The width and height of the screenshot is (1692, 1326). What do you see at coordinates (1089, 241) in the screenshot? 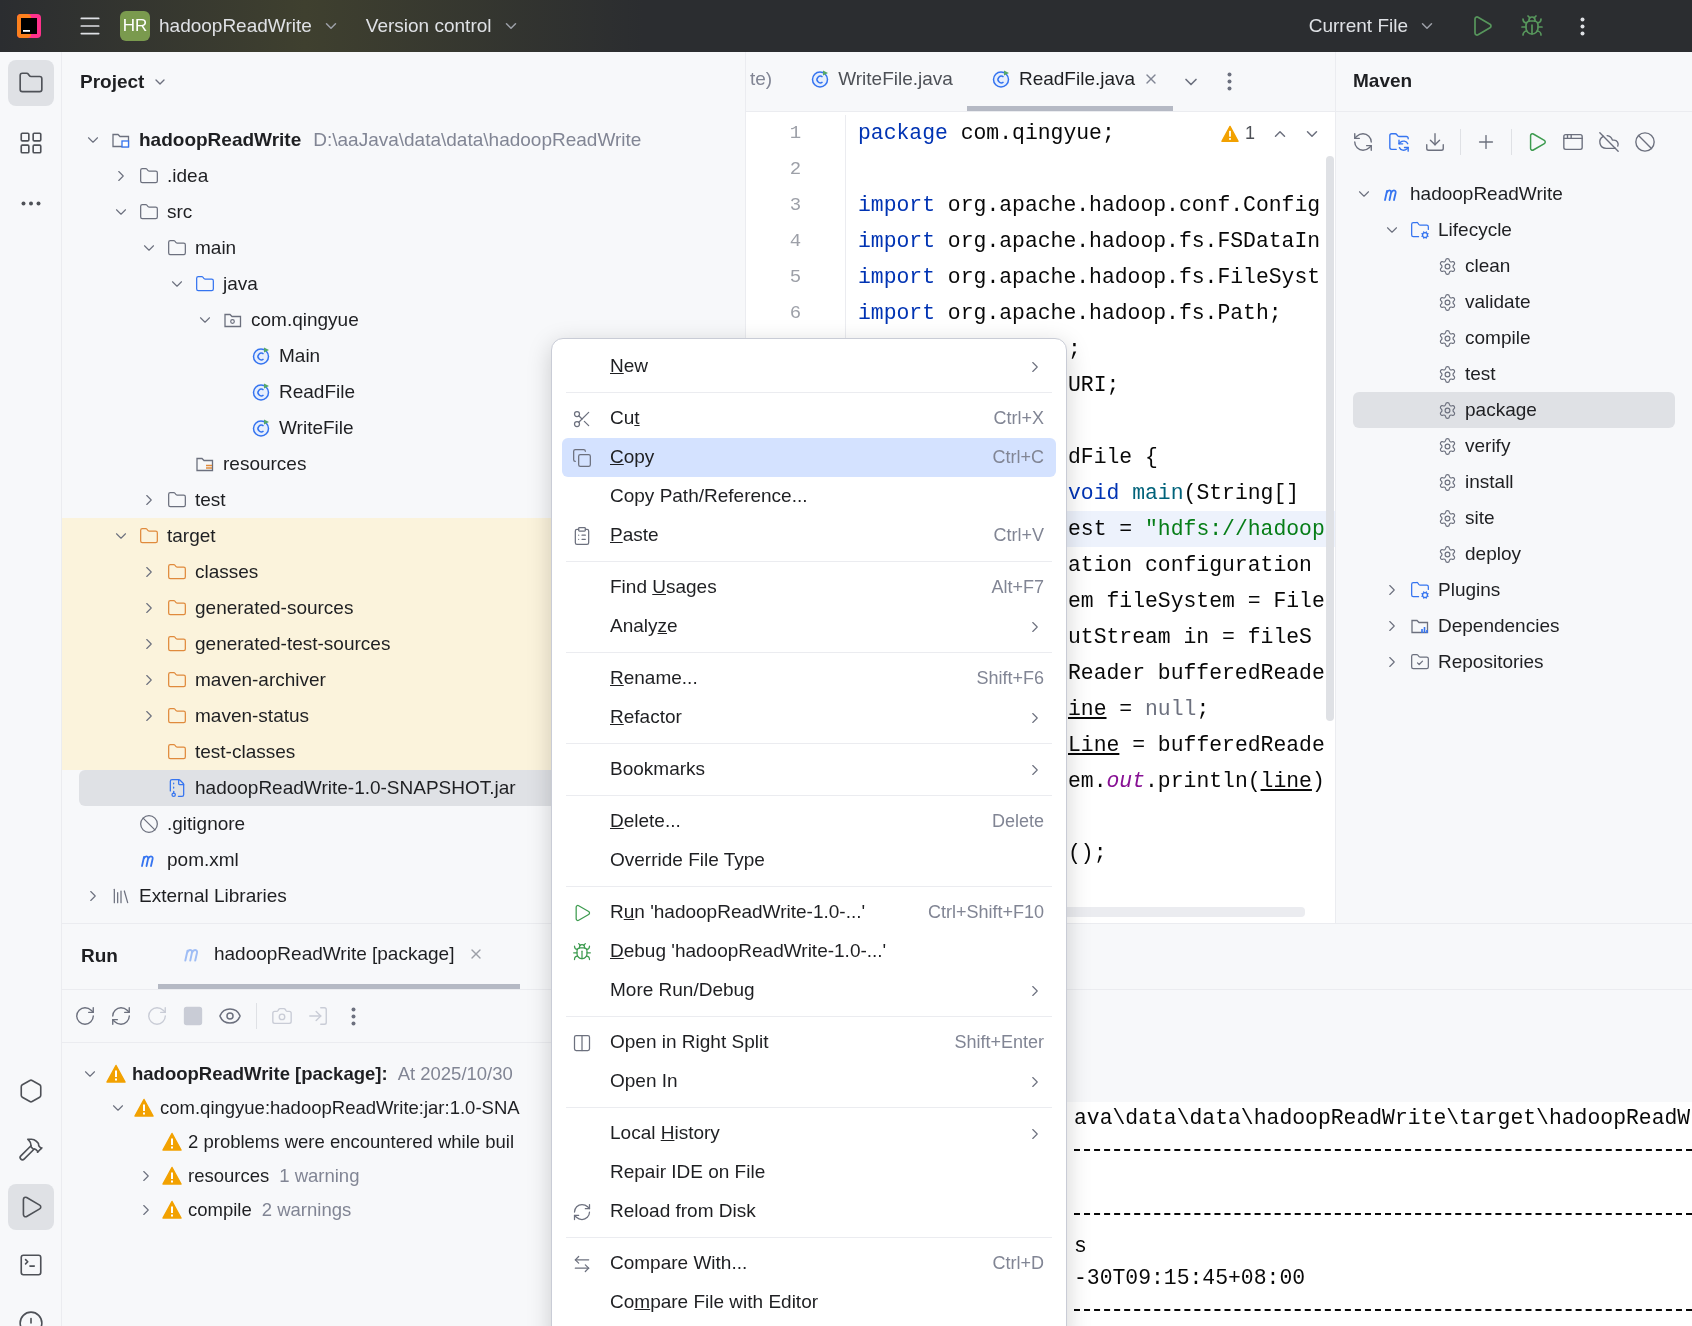
I see `code-line: import org.apache.hadoop.fs.FSDataIn` at bounding box center [1089, 241].